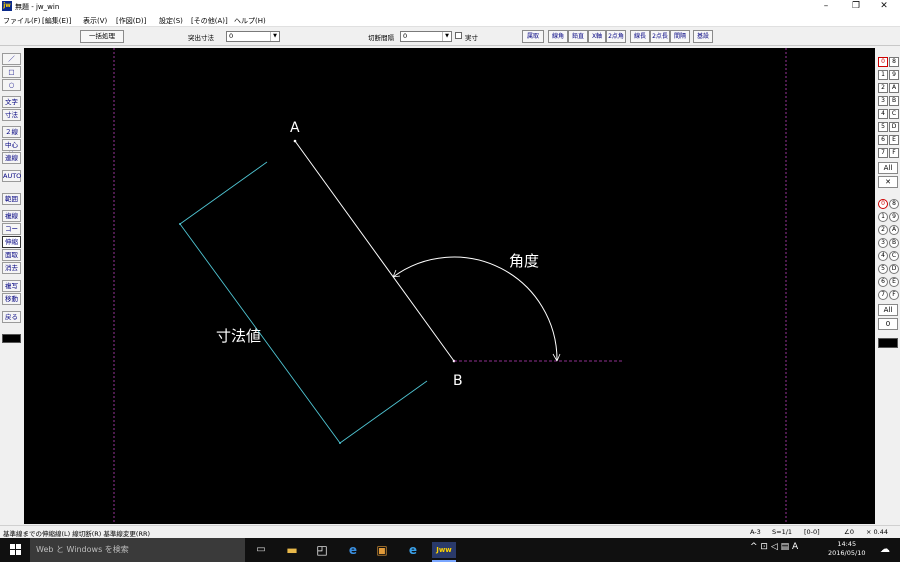 The width and height of the screenshot is (900, 562). I want to click on gap-combo: 0 ▼, so click(426, 36).